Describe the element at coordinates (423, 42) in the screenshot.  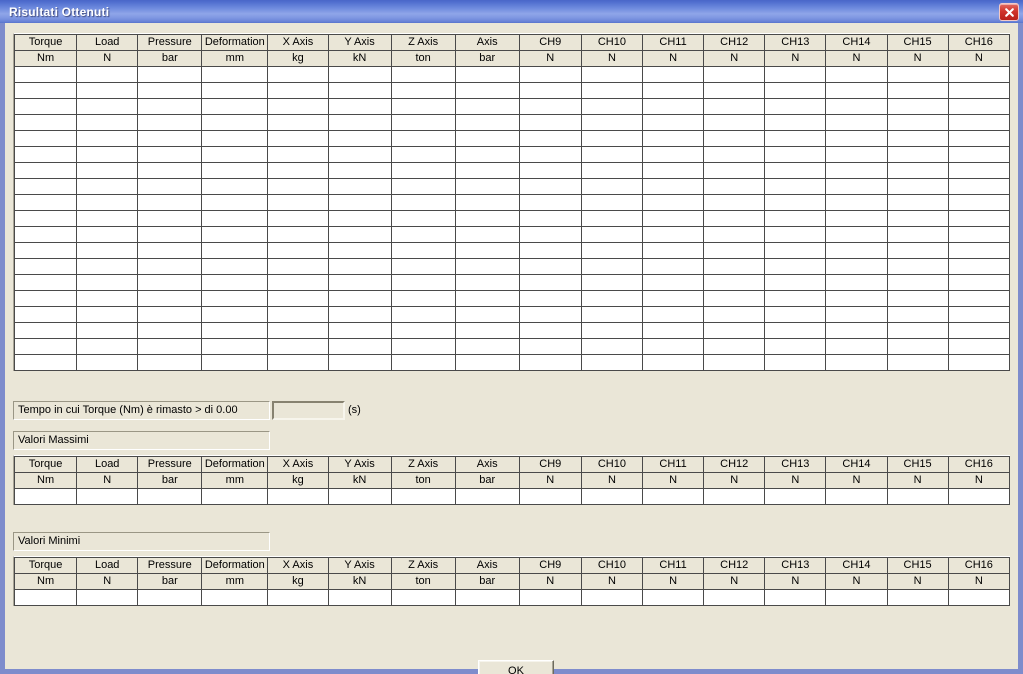
I see `column-header-z-axis: Z Axis` at that location.